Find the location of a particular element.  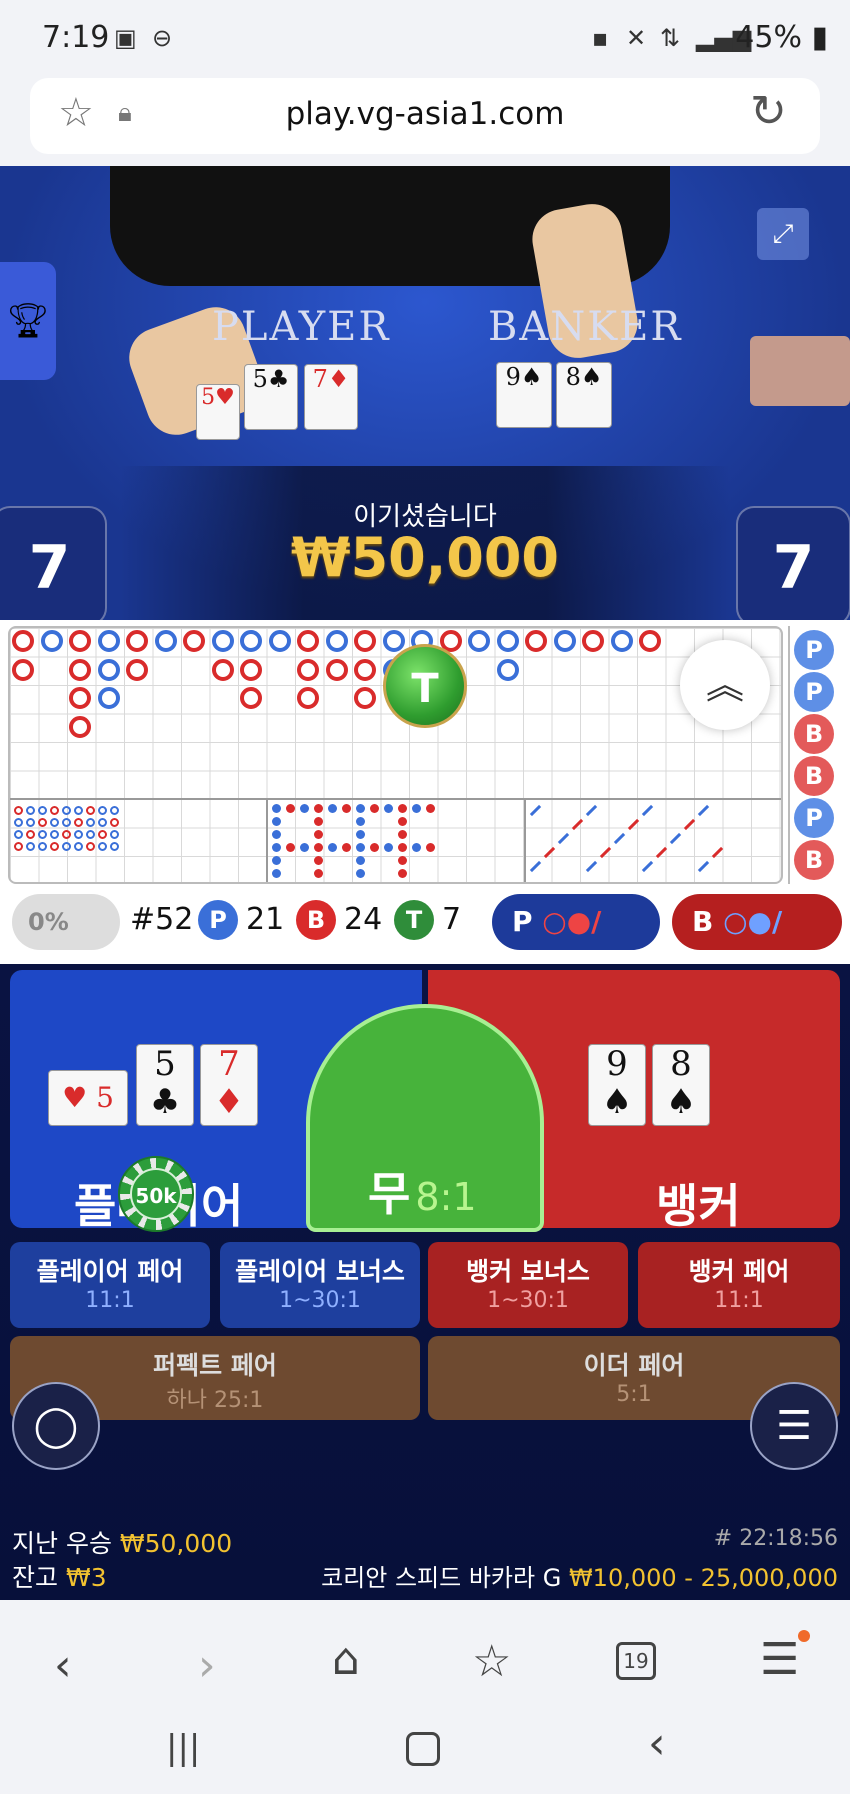

browser-menu-icon: ☰ is located at coordinates (779, 1659).